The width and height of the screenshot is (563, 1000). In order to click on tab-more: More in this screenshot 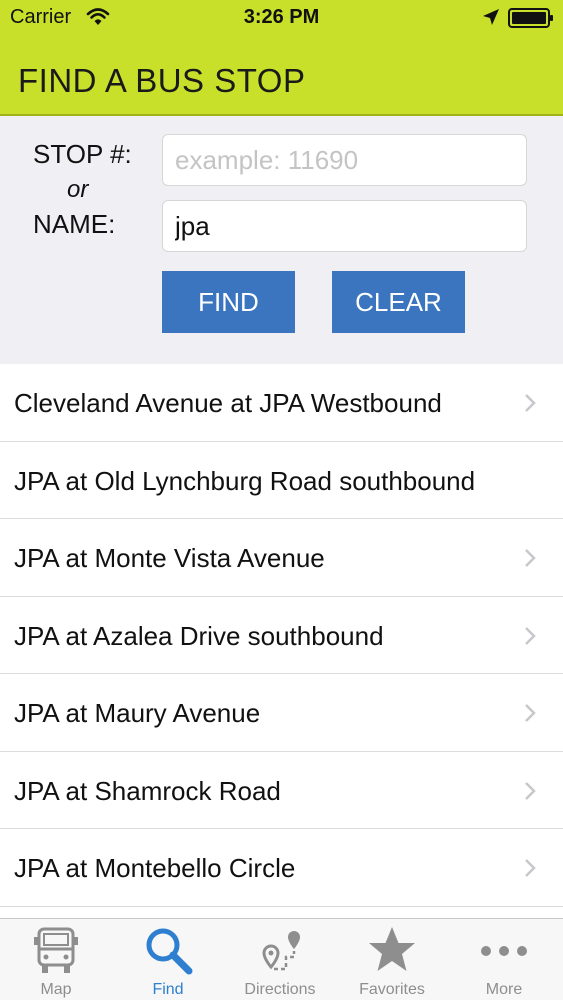, I will do `click(504, 959)`.